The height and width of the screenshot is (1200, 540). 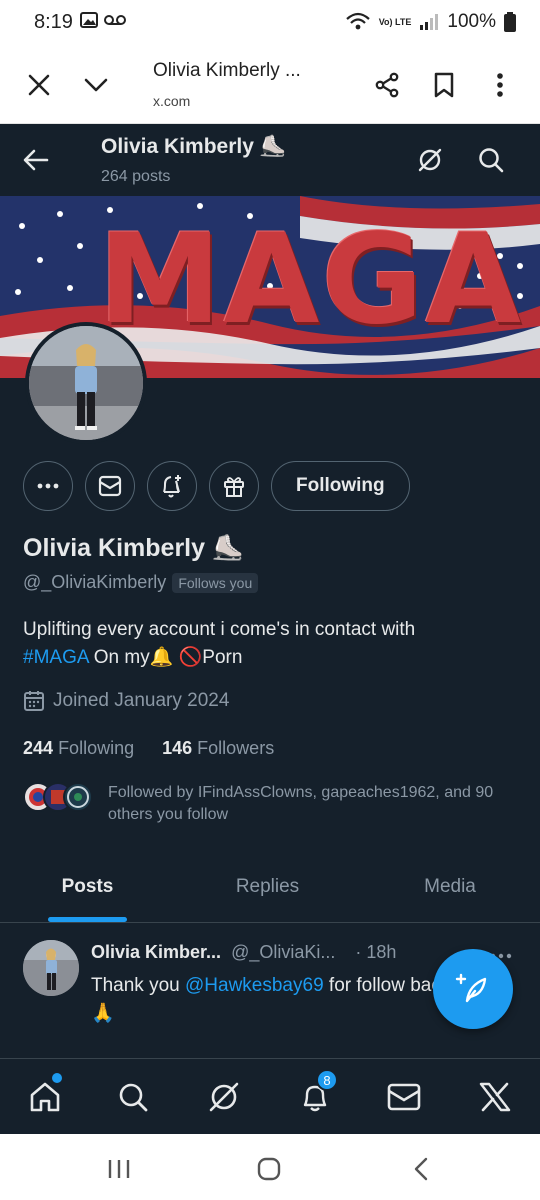 I want to click on mail-icon, so click(x=110, y=486).